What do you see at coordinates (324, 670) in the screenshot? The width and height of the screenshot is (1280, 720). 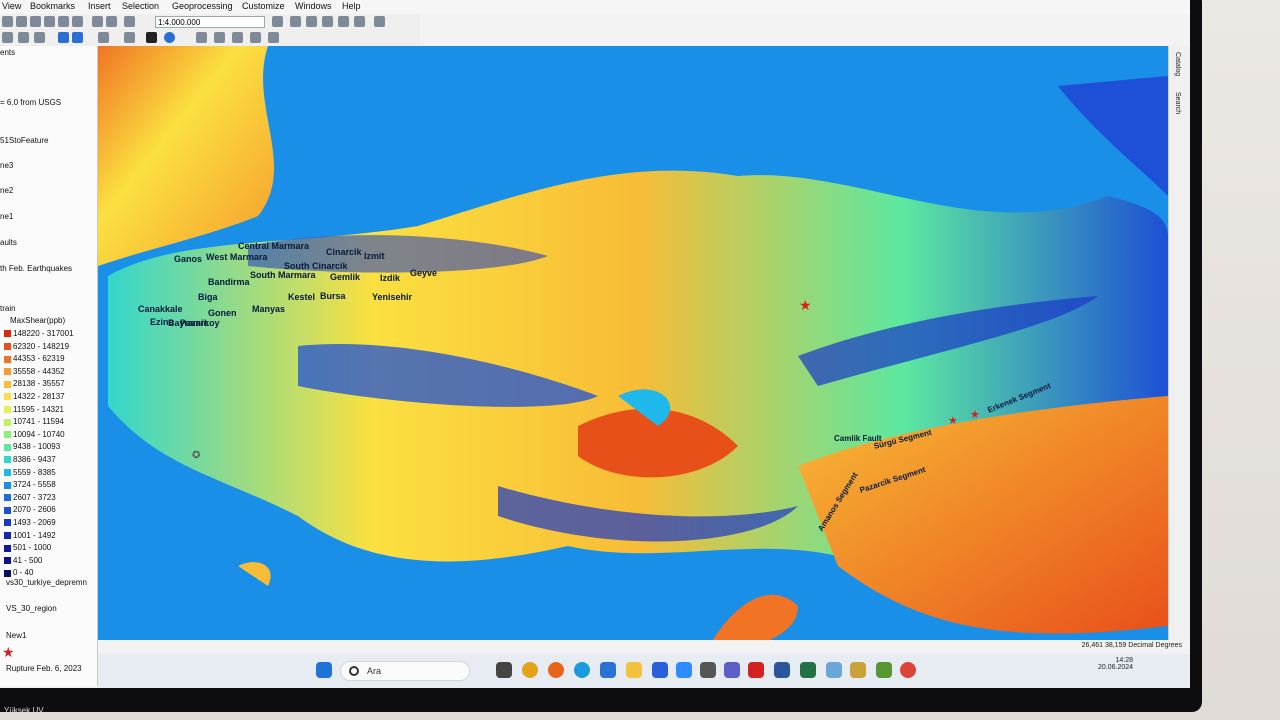 I see `windows-start-icon` at bounding box center [324, 670].